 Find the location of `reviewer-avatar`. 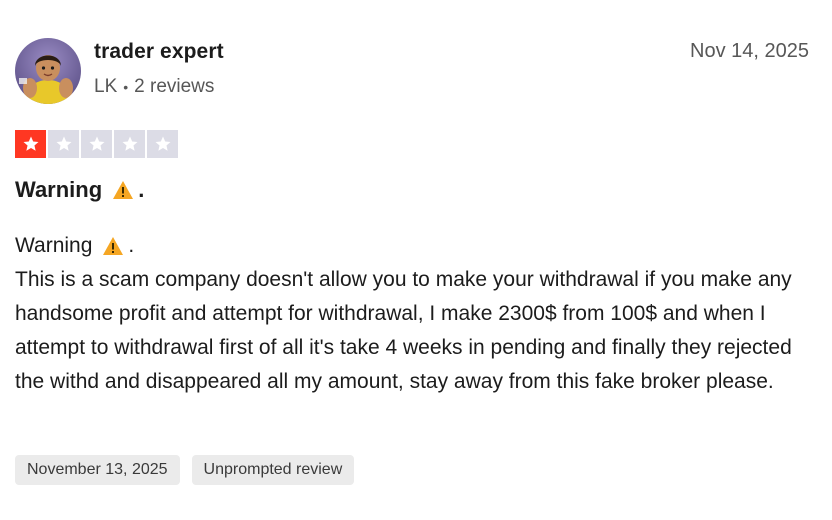

reviewer-avatar is located at coordinates (48, 71).